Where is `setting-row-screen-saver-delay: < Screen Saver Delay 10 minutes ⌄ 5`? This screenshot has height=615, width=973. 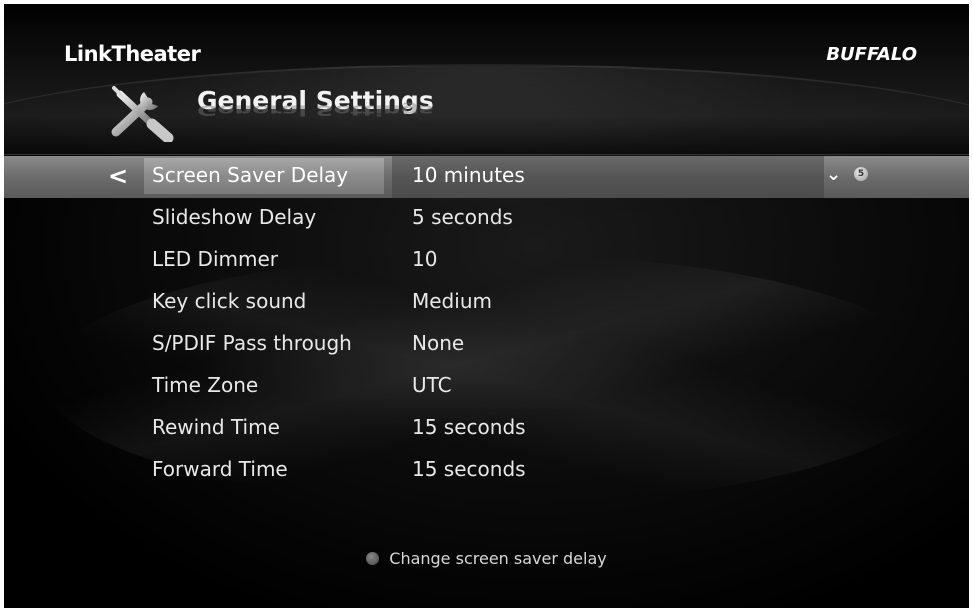
setting-row-screen-saver-delay: < Screen Saver Delay 10 minutes ⌄ 5 is located at coordinates (486, 177).